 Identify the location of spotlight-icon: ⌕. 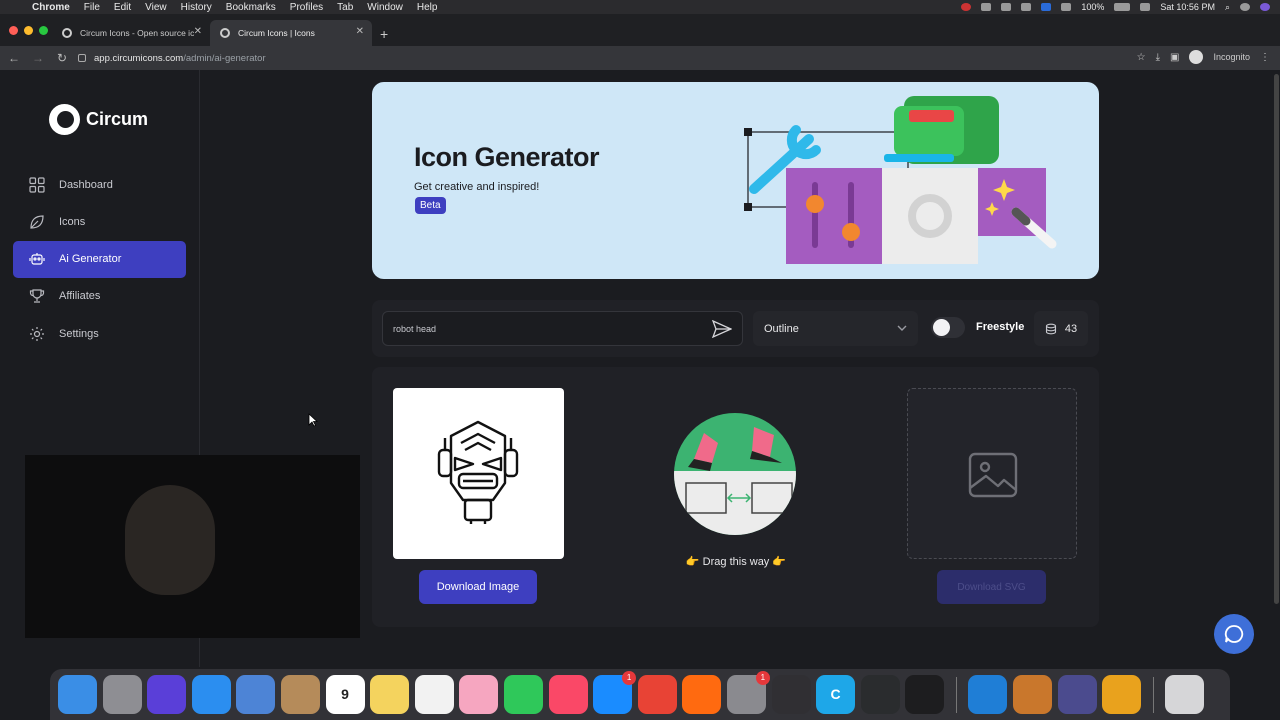
(1227, 7).